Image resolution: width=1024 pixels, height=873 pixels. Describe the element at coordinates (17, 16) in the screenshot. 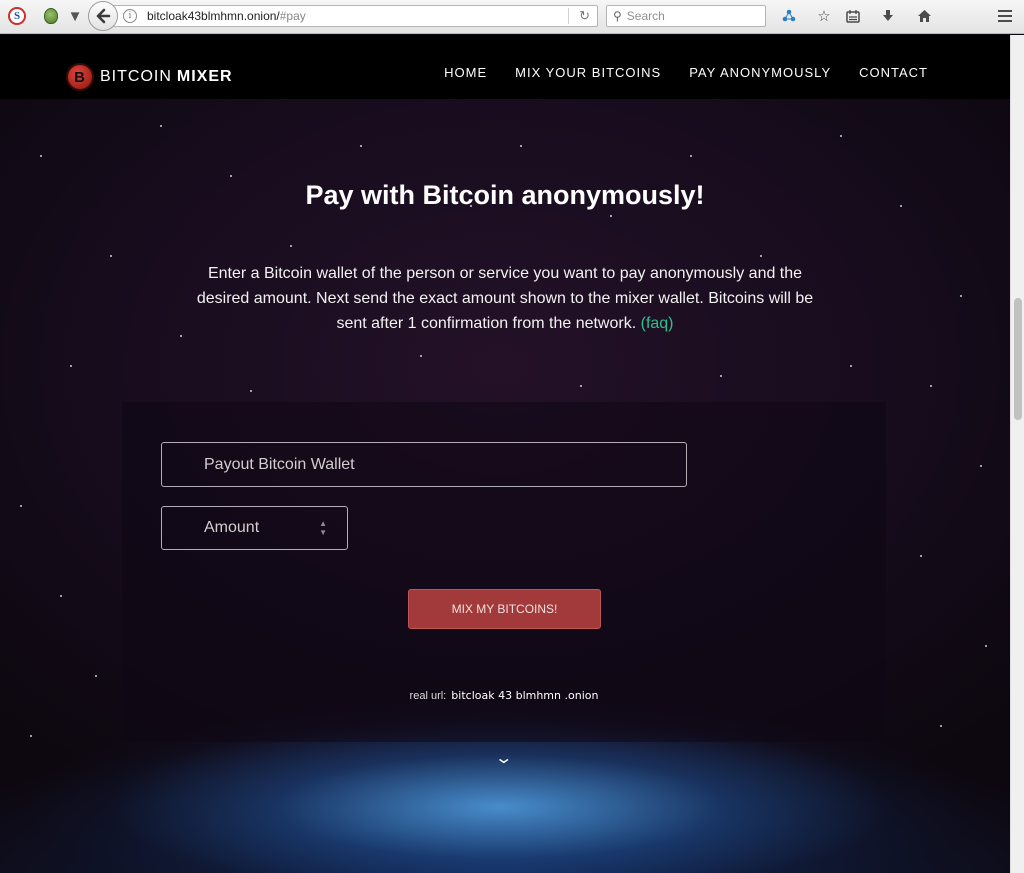

I see `security-extension-icon: S` at that location.